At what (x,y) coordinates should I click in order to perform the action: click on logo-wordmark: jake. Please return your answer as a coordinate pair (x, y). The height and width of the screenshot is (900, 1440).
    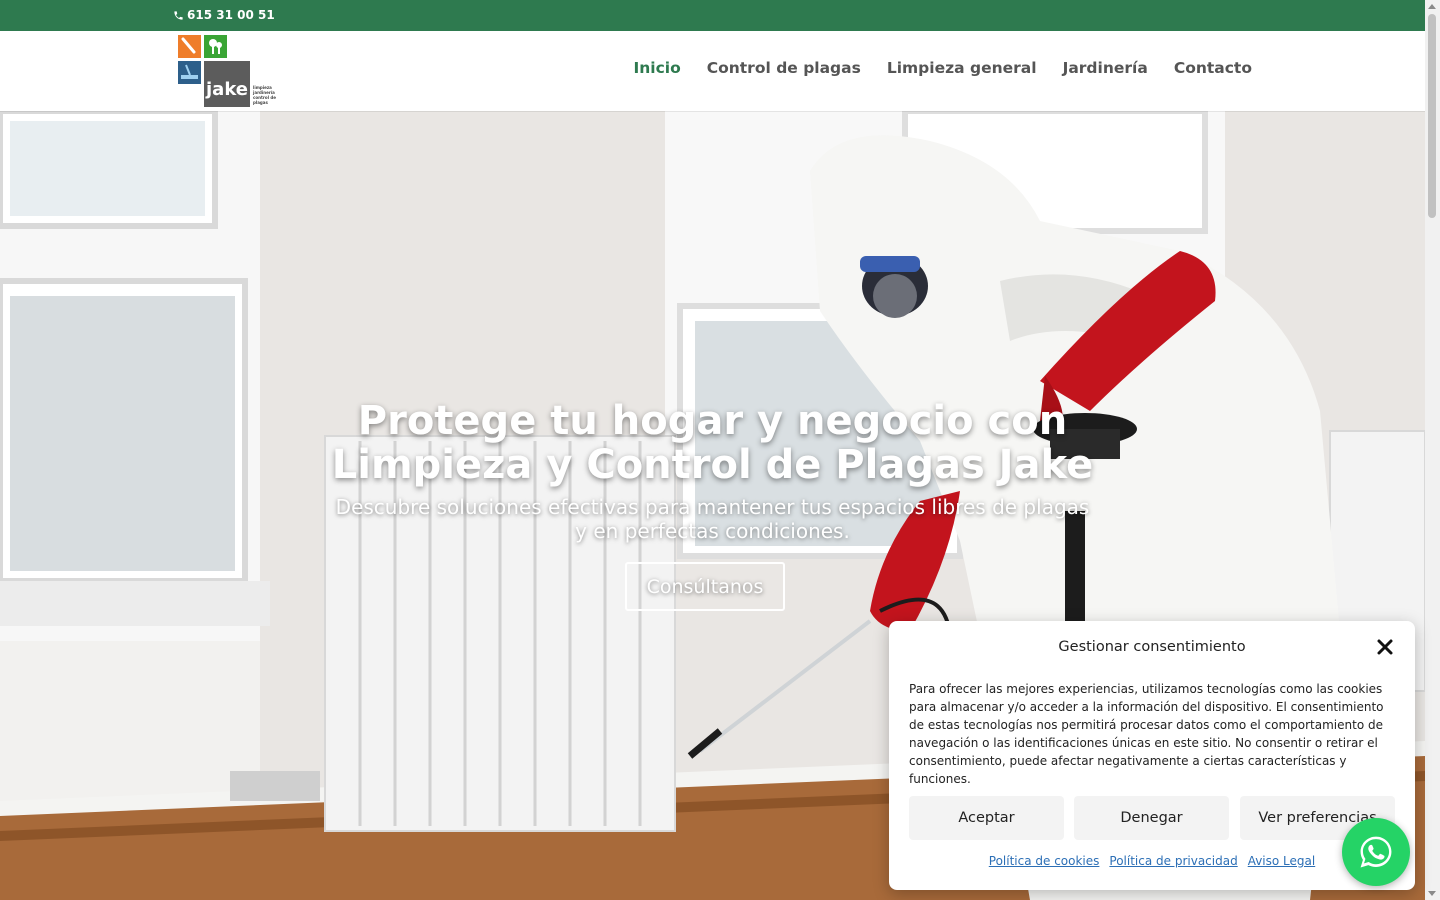
    Looking at the image, I should click on (227, 89).